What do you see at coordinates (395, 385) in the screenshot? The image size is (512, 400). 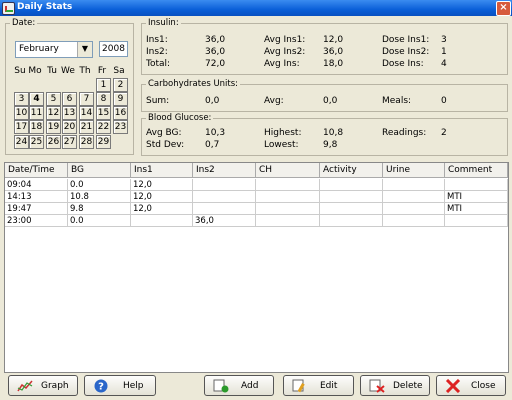 I see `delete-button: Delete` at bounding box center [395, 385].